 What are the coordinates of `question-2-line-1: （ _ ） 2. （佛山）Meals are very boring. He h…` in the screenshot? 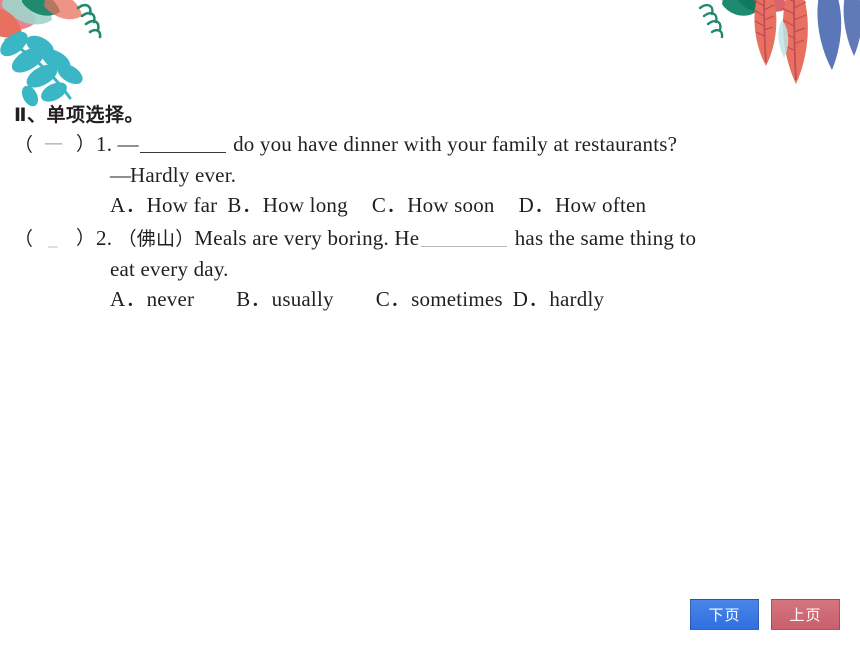 It's located at (355, 238).